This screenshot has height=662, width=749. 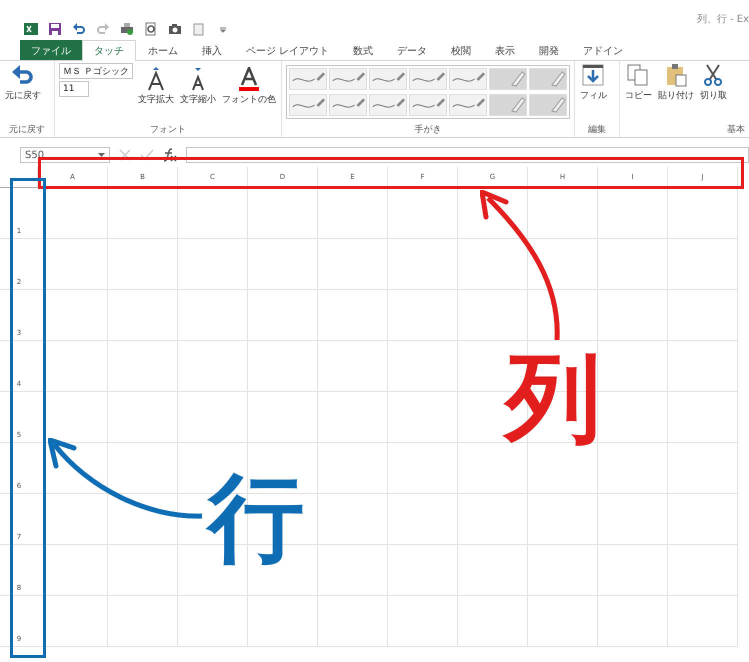 I want to click on copy-icon, so click(x=638, y=75).